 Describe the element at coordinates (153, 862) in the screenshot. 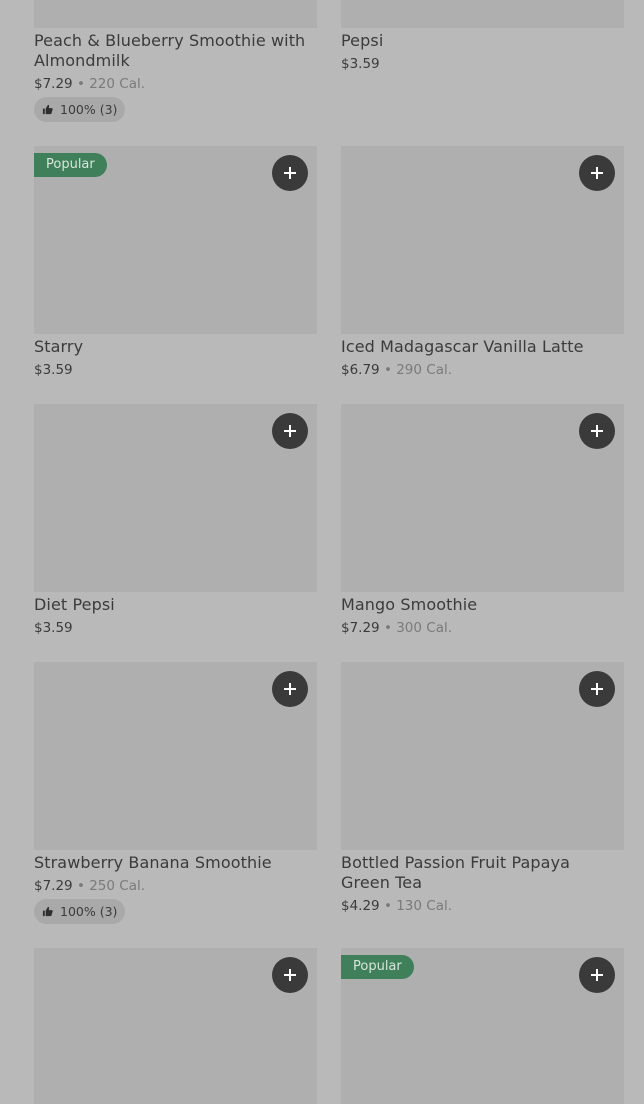

I see `item-name: Strawberry Banana Smoothie` at that location.